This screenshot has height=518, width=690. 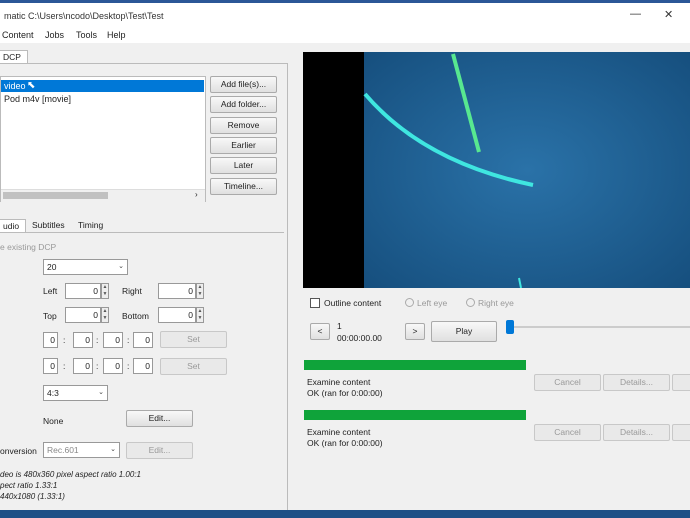 I want to click on earlier-button: Earlier, so click(x=243, y=145).